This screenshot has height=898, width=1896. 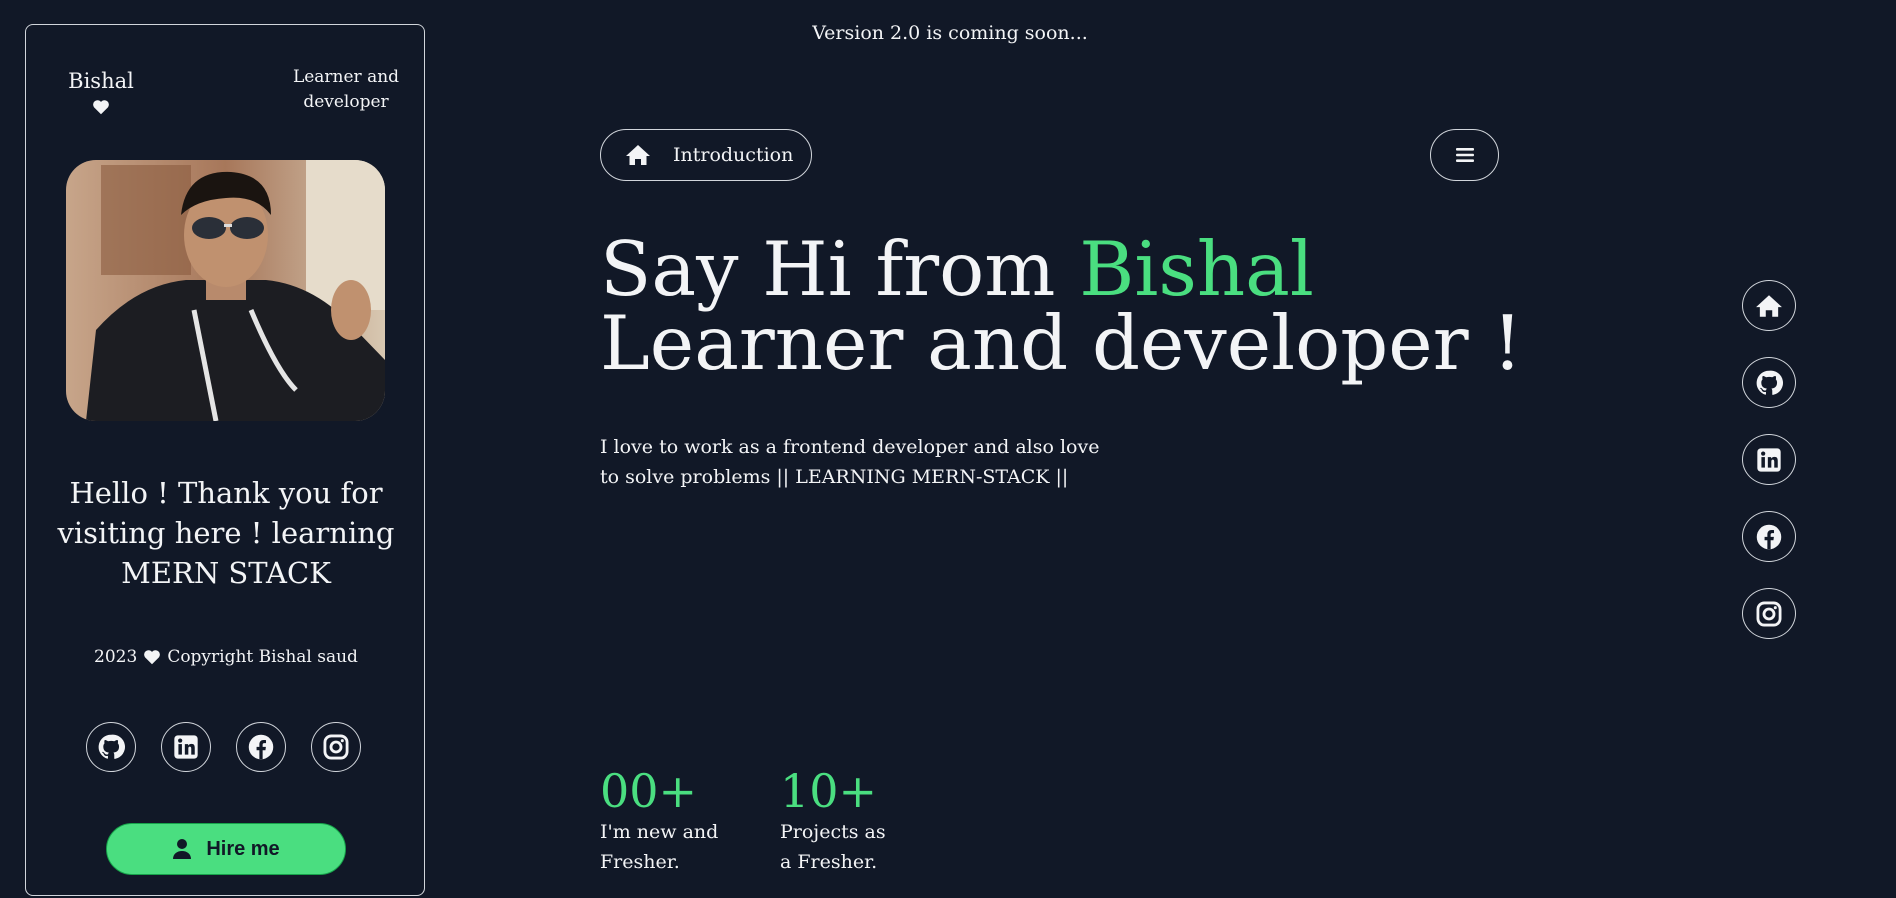 I want to click on side-home-link, so click(x=1769, y=305).